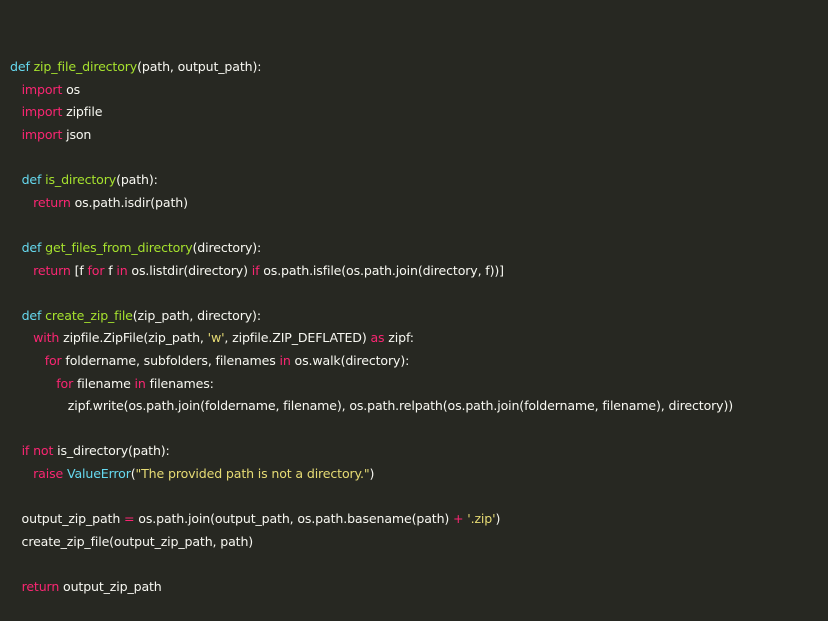 The width and height of the screenshot is (828, 621). What do you see at coordinates (419, 112) in the screenshot?
I see `code-line: import zipfile` at bounding box center [419, 112].